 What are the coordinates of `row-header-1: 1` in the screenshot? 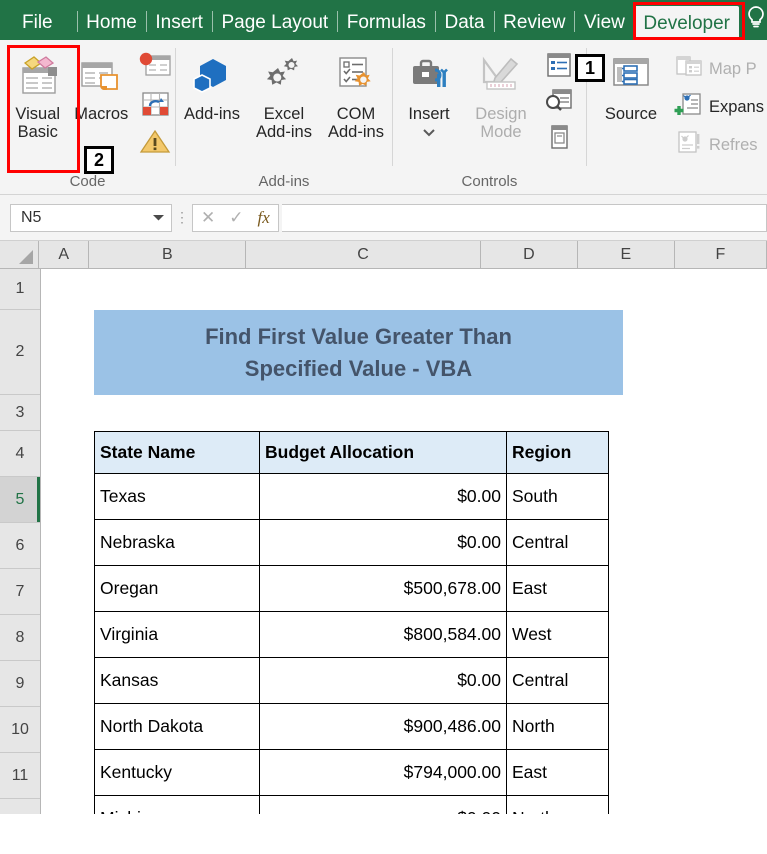 It's located at (20, 289).